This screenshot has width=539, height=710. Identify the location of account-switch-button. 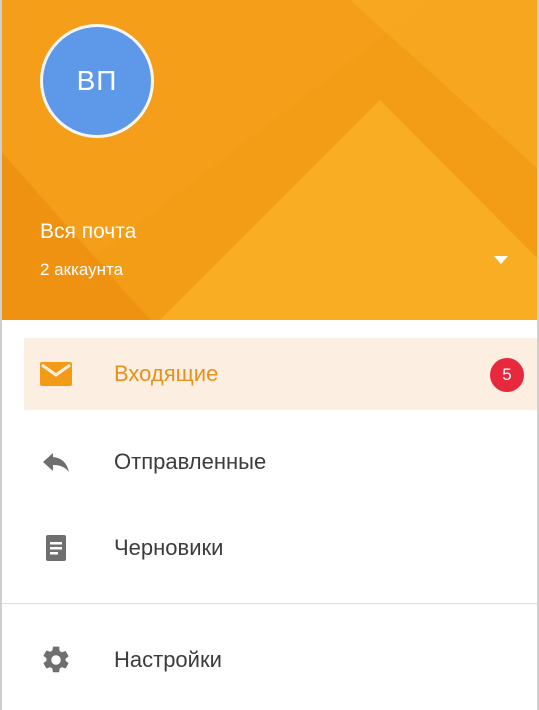
(501, 260).